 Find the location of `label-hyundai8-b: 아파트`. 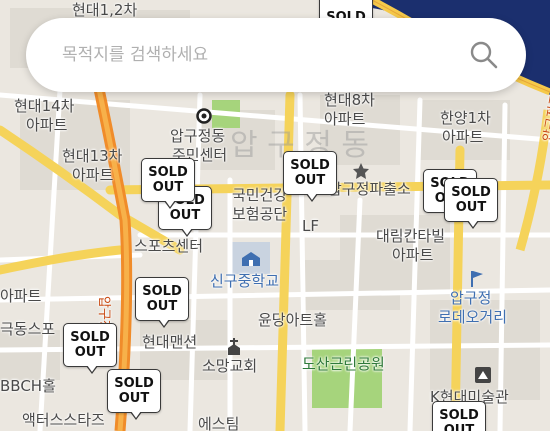

label-hyundai8-b: 아파트 is located at coordinates (345, 119).